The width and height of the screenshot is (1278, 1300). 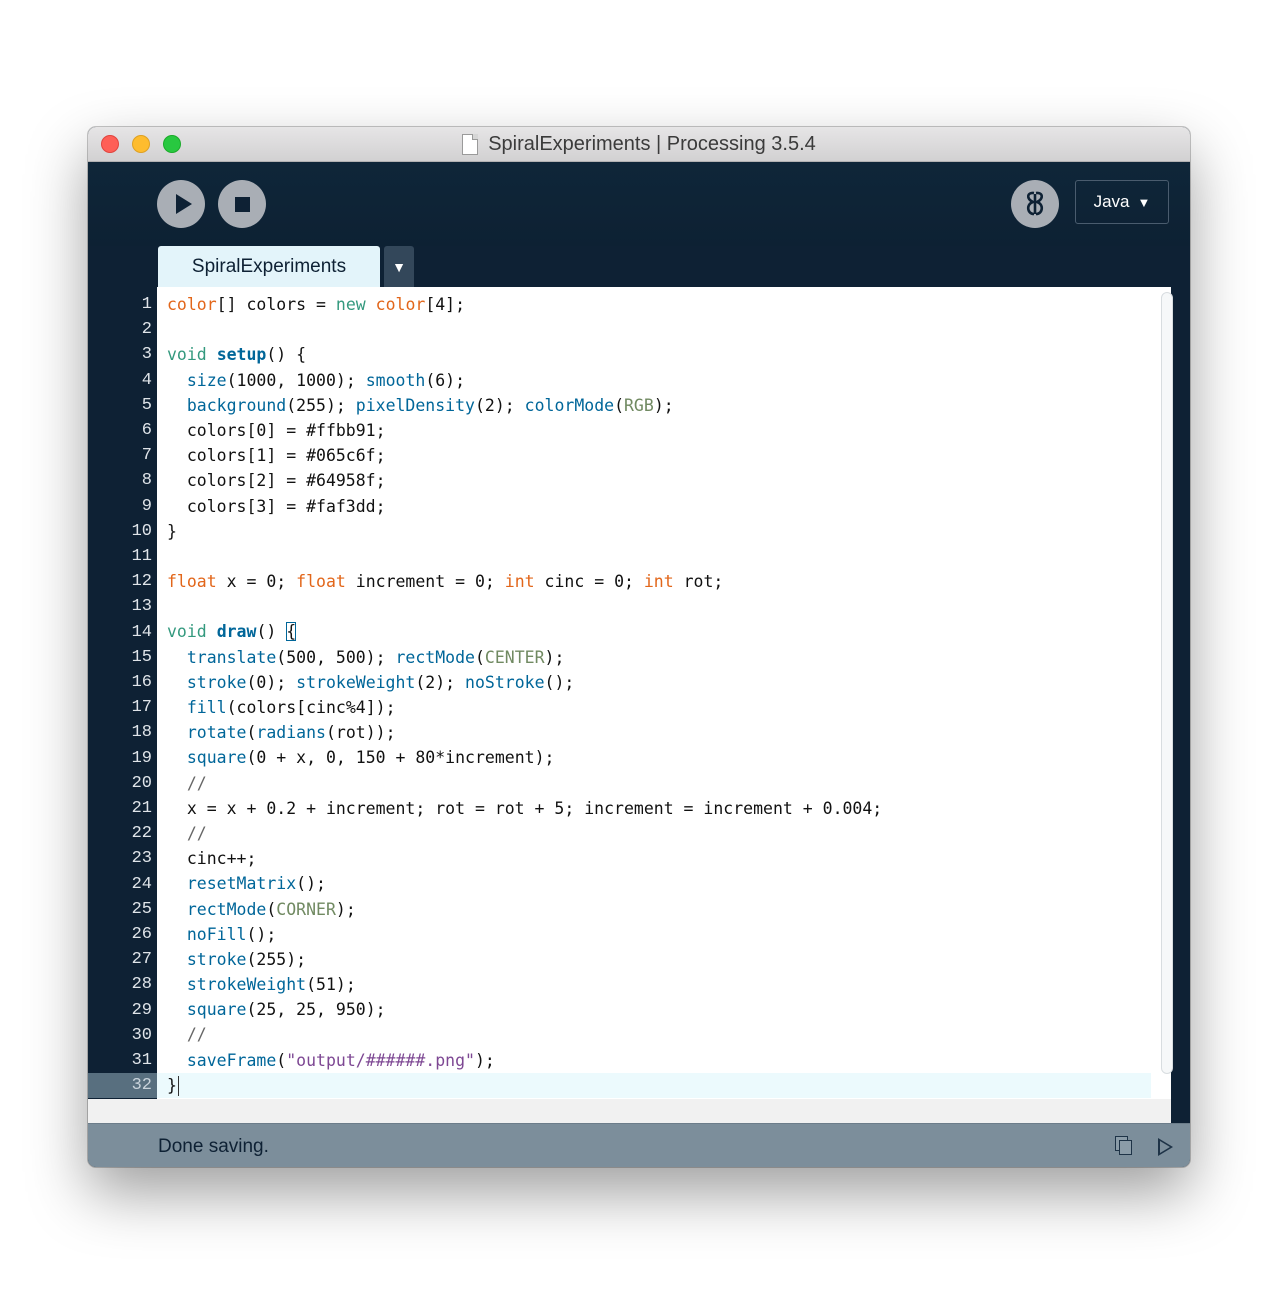 What do you see at coordinates (499, 405) in the screenshot?
I see `code-token: (2);` at bounding box center [499, 405].